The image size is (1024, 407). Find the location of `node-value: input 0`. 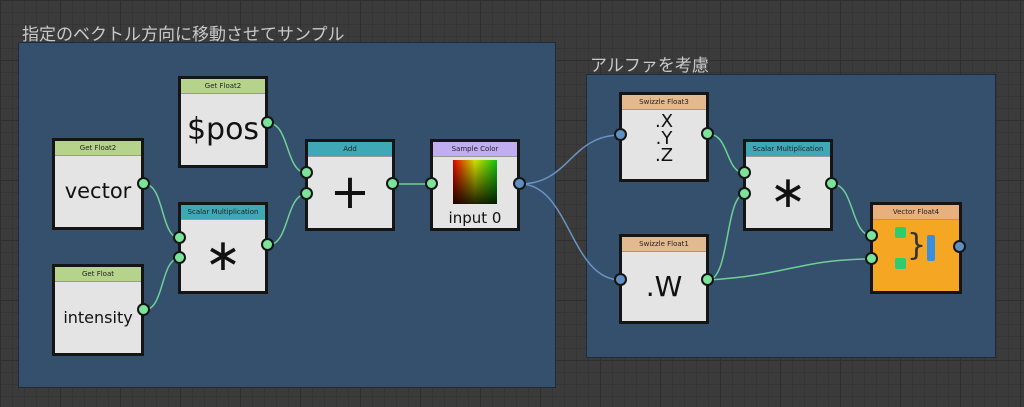

node-value: input 0 is located at coordinates (475, 218).